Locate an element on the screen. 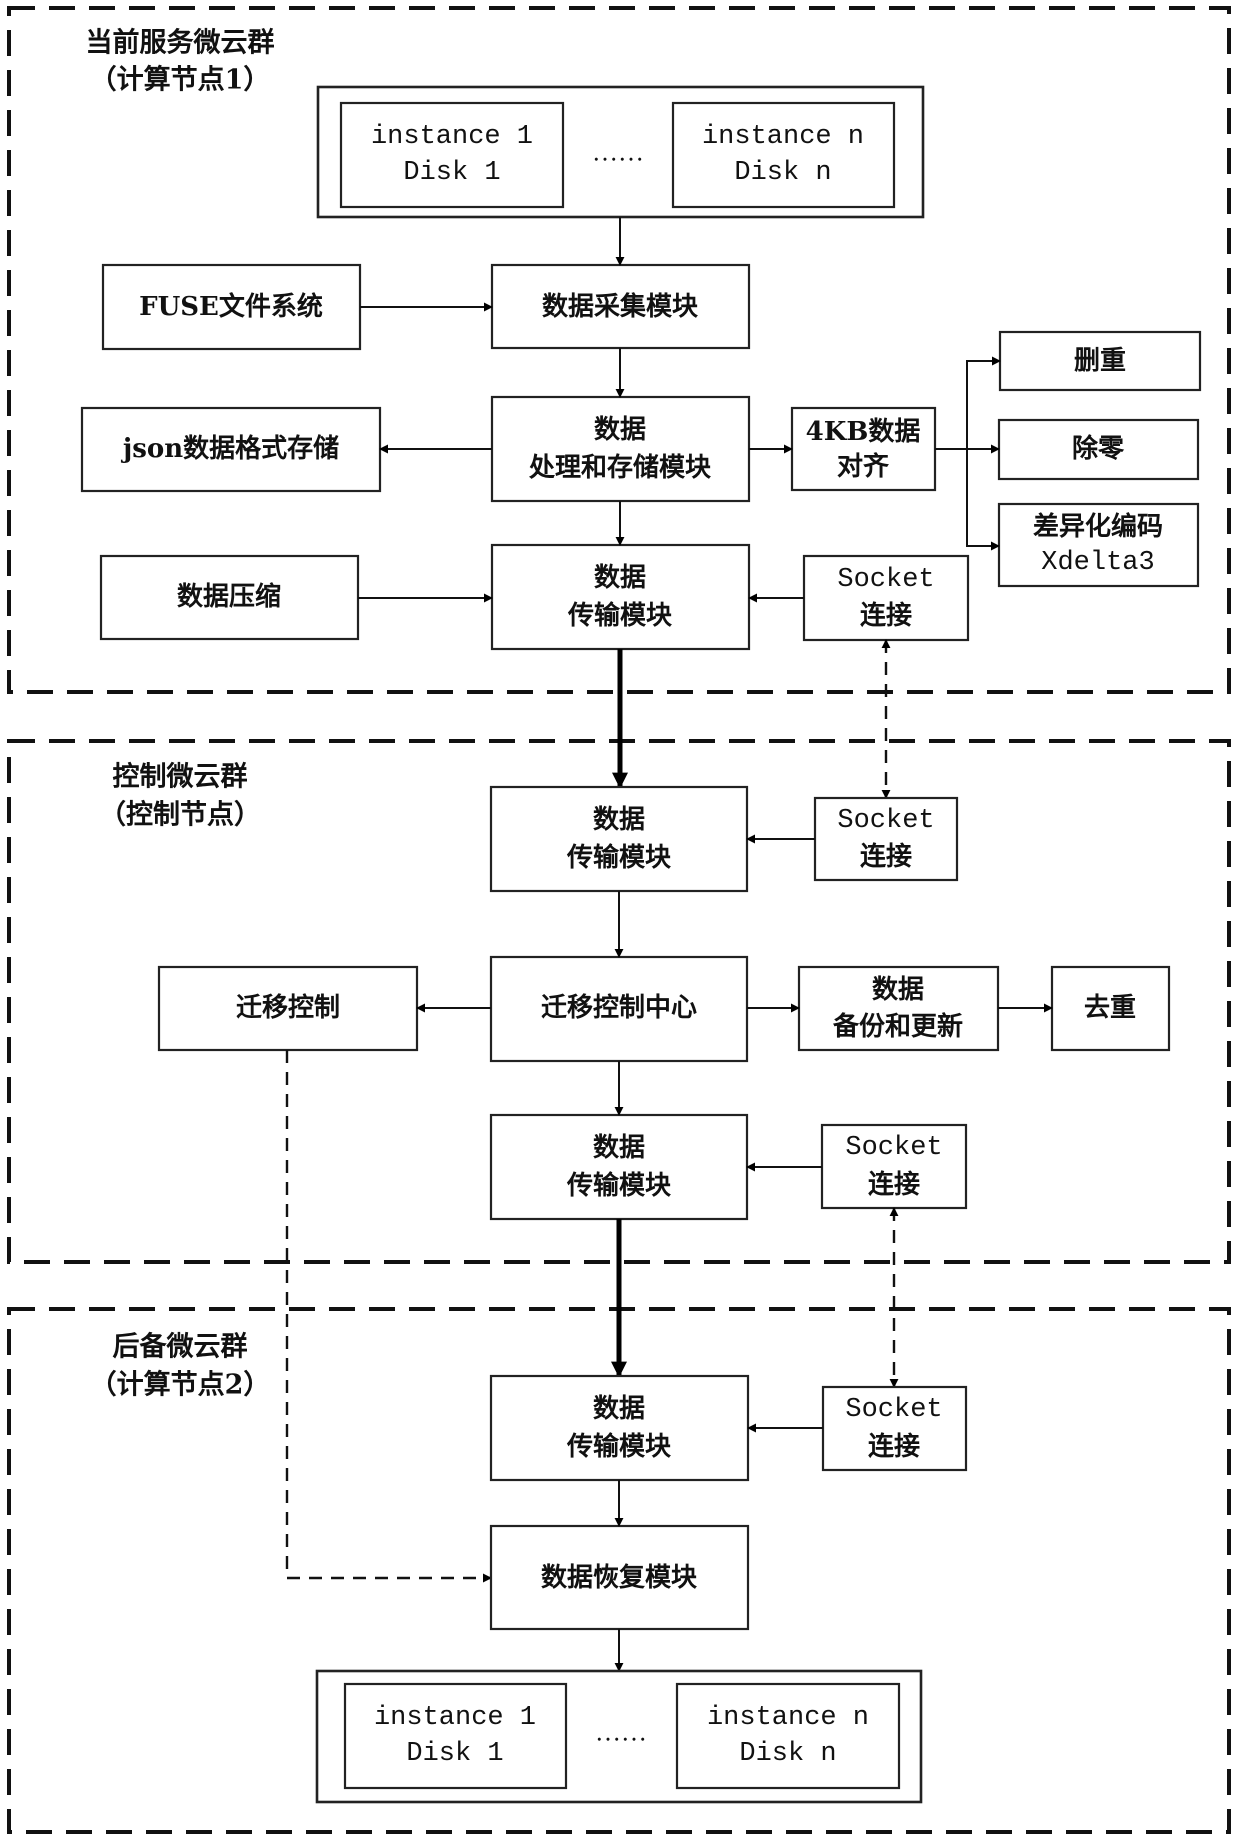  node-json-store-label: json数据格式存储 is located at coordinates (230, 448).